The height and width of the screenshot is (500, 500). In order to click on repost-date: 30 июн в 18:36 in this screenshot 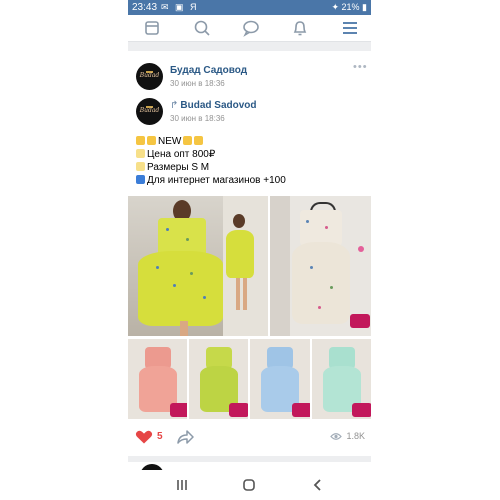, I will do `click(197, 118)`.